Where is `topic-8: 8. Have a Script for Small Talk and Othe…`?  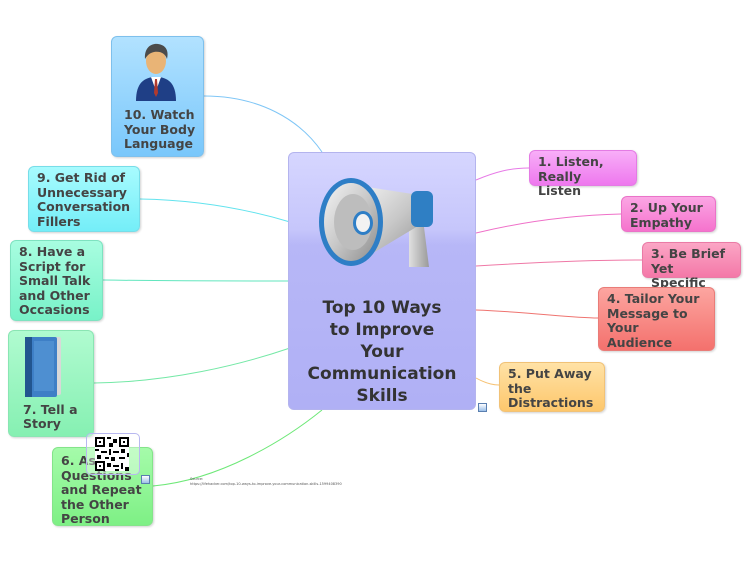
topic-8: 8. Have a Script for Small Talk and Othe… is located at coordinates (56, 280).